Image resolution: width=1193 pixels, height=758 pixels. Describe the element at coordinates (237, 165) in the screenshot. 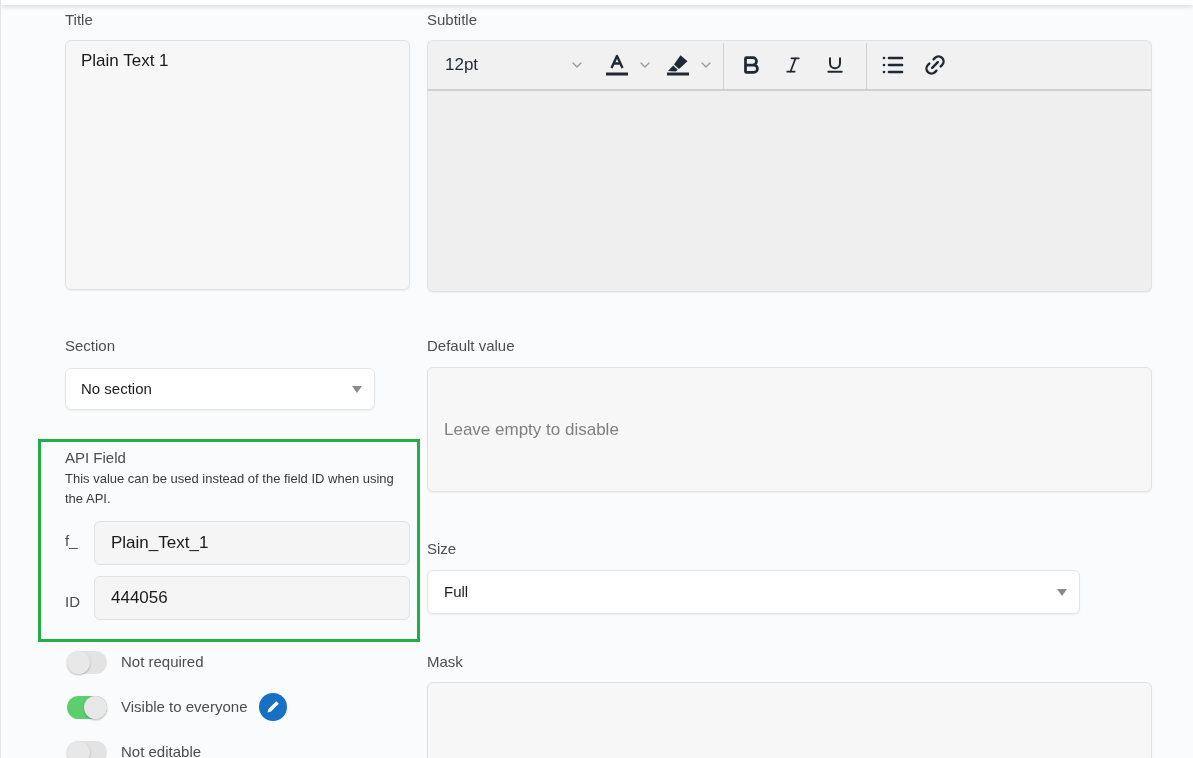

I see `title-input: Plain Text 1` at that location.